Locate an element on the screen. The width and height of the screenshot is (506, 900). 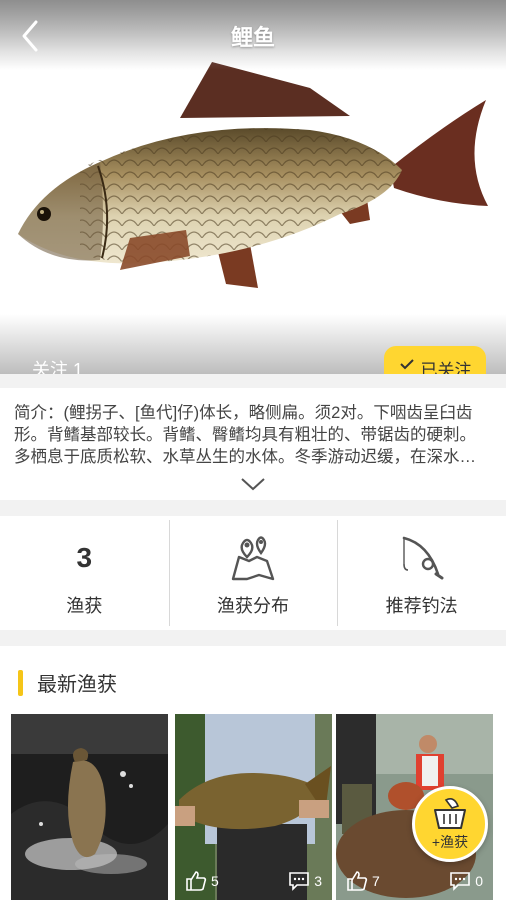
page-title: 鲤鱼 is located at coordinates (252, 37).